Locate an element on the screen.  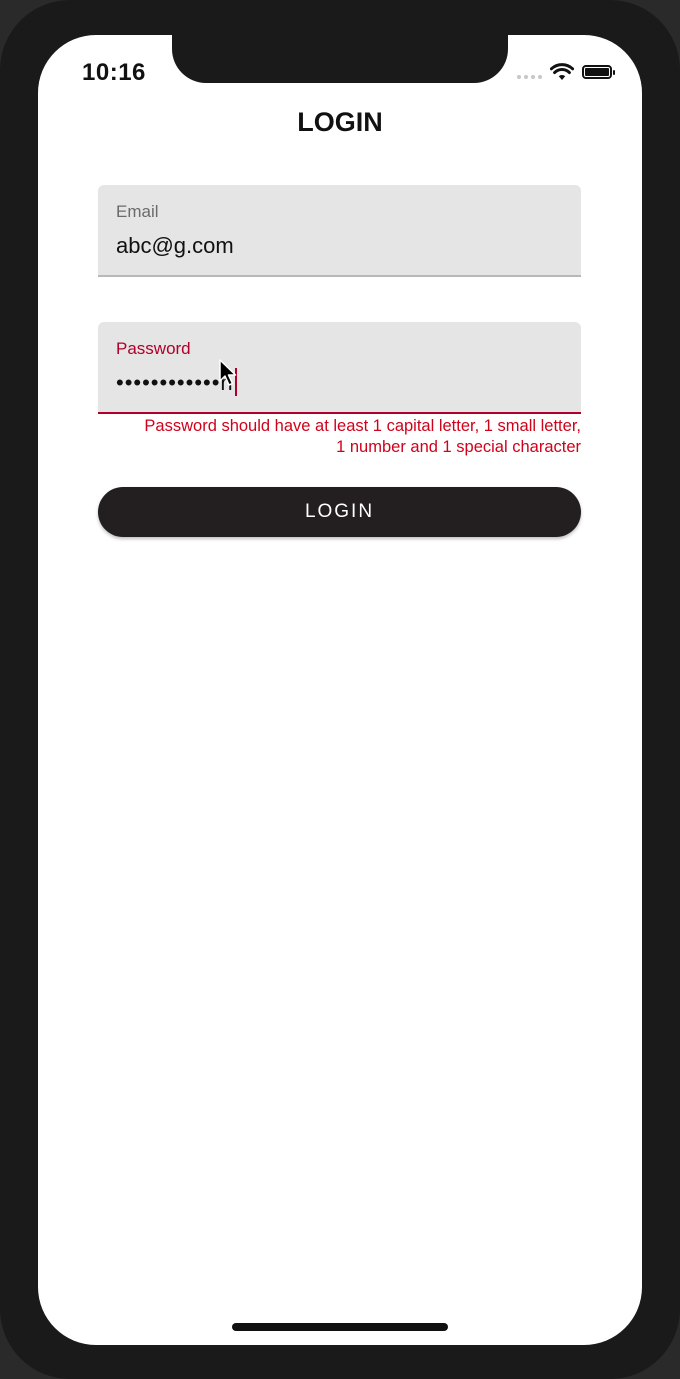
password-field: Password ••••••••••••n is located at coordinates (339, 368).